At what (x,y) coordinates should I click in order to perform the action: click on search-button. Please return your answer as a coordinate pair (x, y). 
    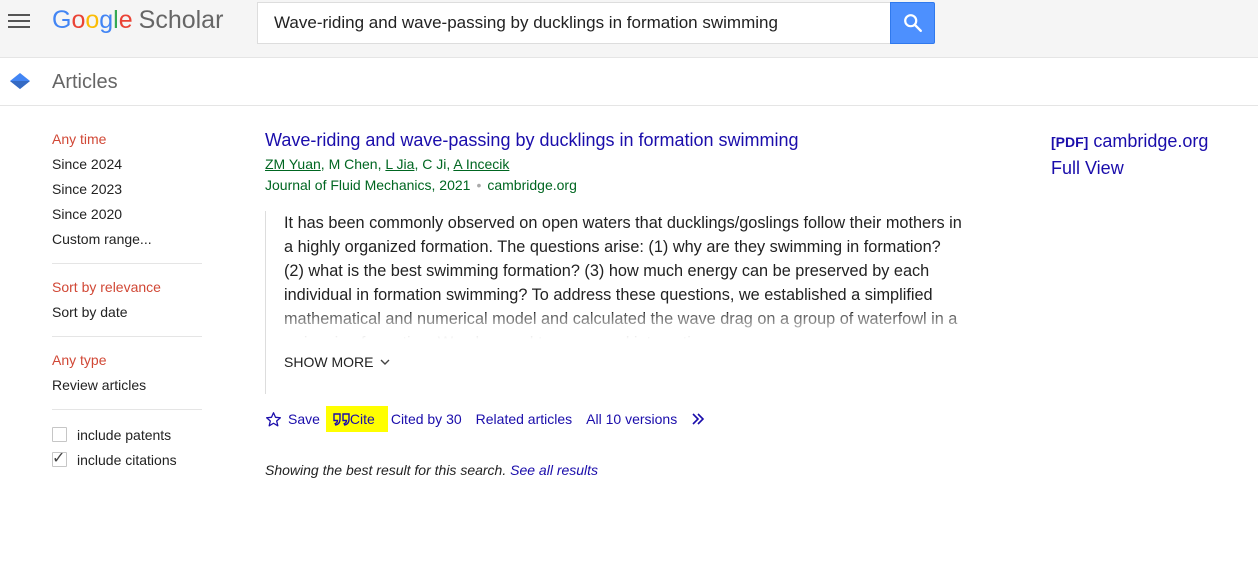
    Looking at the image, I should click on (912, 23).